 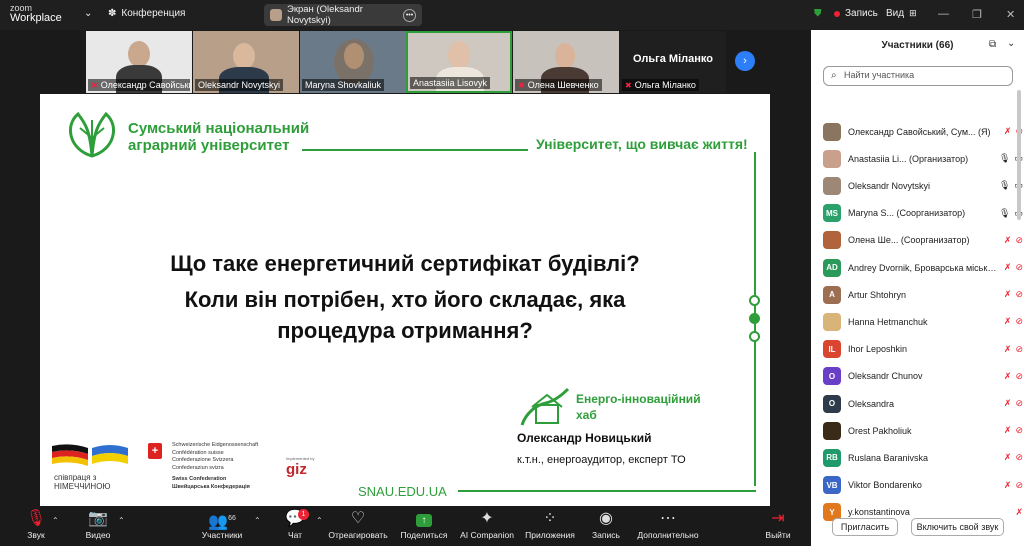 I want to click on avatar: IL, so click(x=832, y=349).